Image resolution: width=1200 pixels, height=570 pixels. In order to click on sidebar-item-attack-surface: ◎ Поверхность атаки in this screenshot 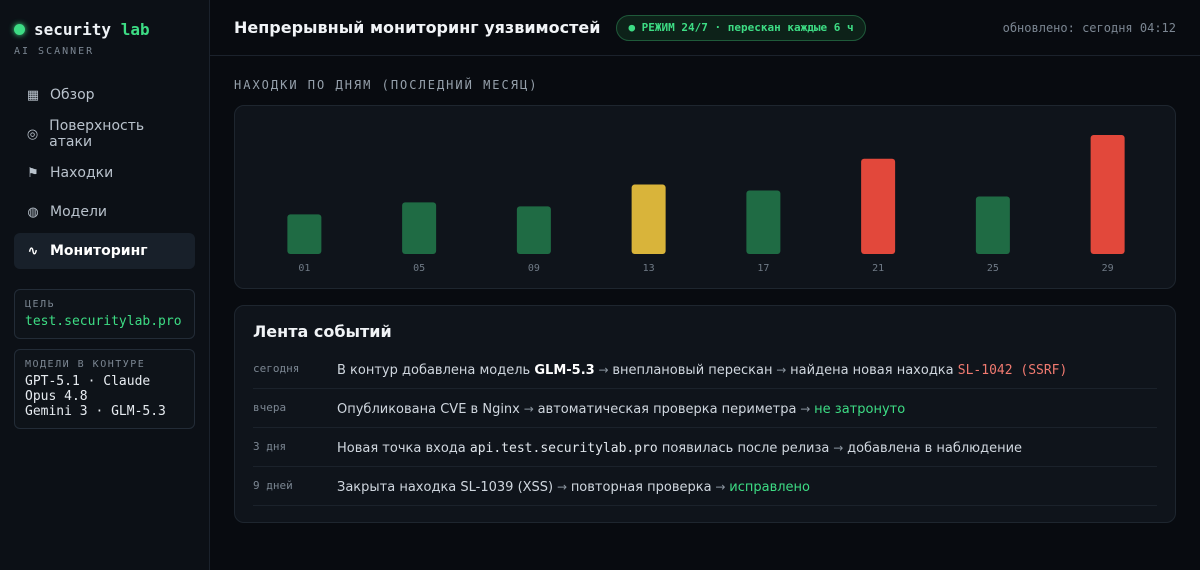, I will do `click(104, 134)`.